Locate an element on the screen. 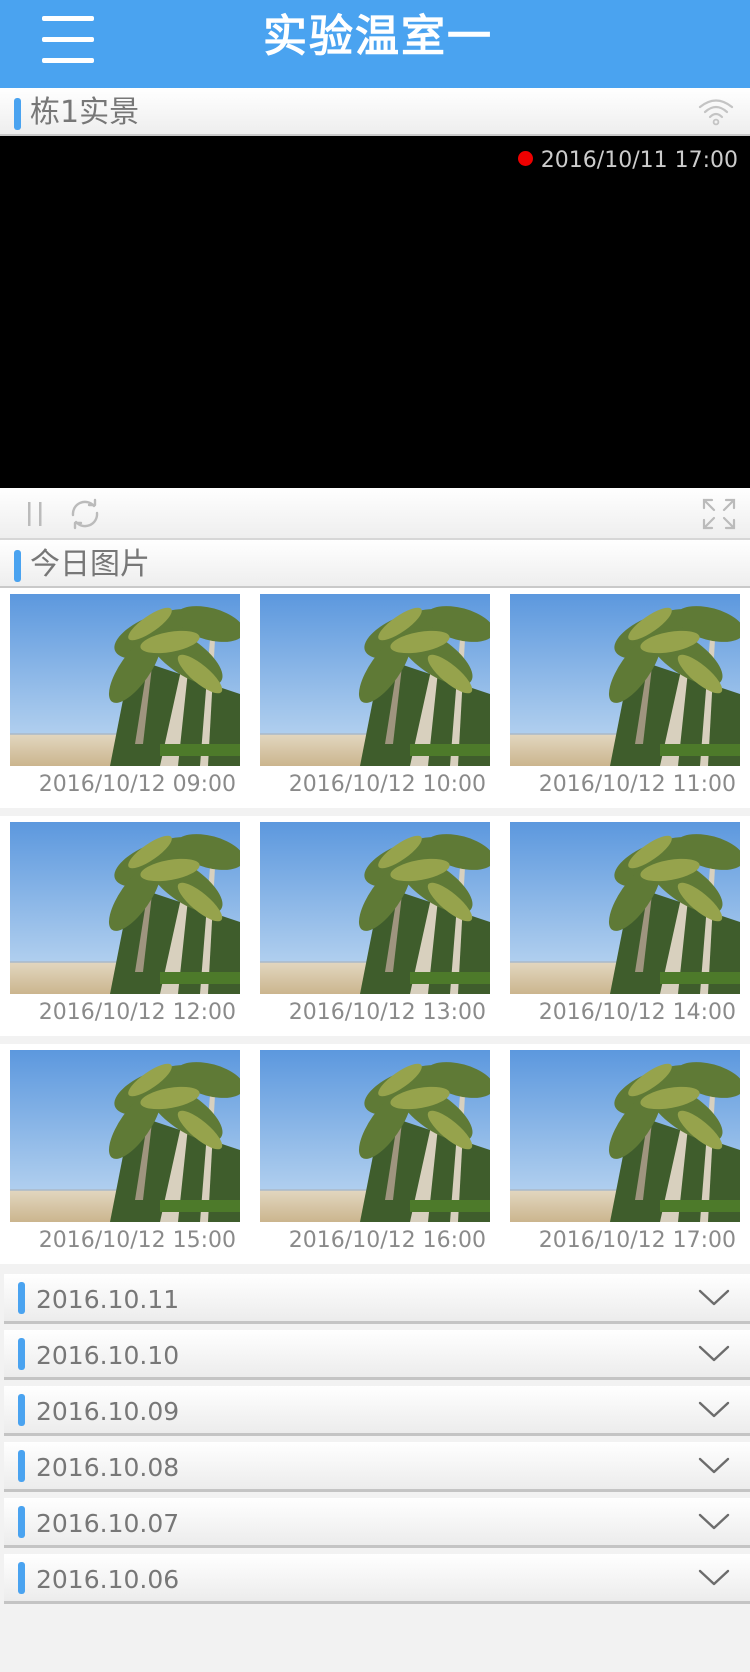 Image resolution: width=750 pixels, height=1672 pixels. video-controls-bar is located at coordinates (375, 514).